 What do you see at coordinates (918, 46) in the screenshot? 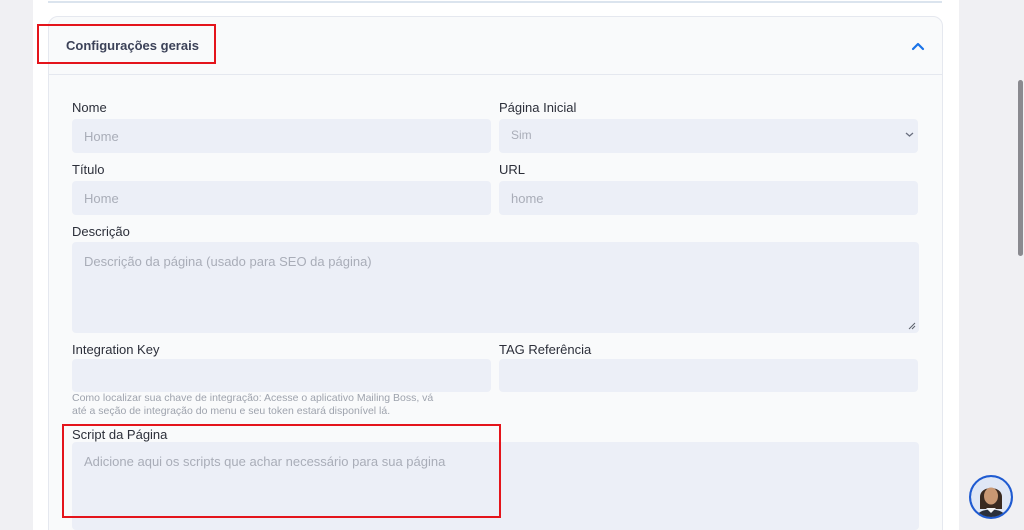
I see `chevron-up-icon` at bounding box center [918, 46].